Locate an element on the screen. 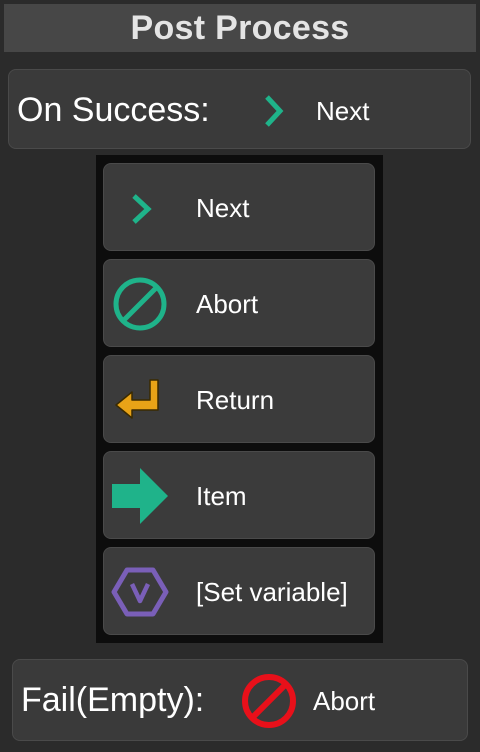 The image size is (480, 752). on-success-selector: On Success: Next is located at coordinates (239, 109).